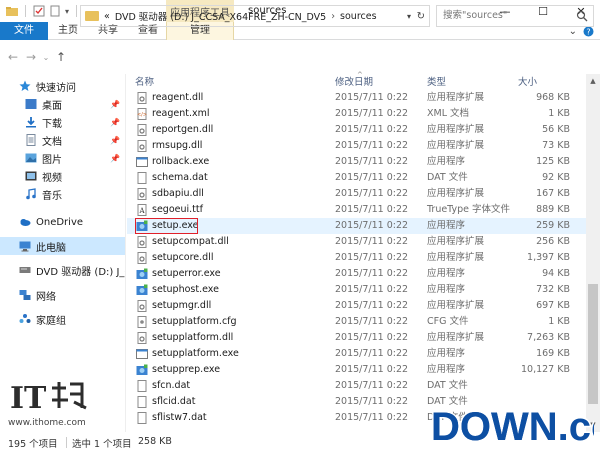  What do you see at coordinates (31, 57) in the screenshot?
I see `forward-arrow-icon: →` at bounding box center [31, 57].